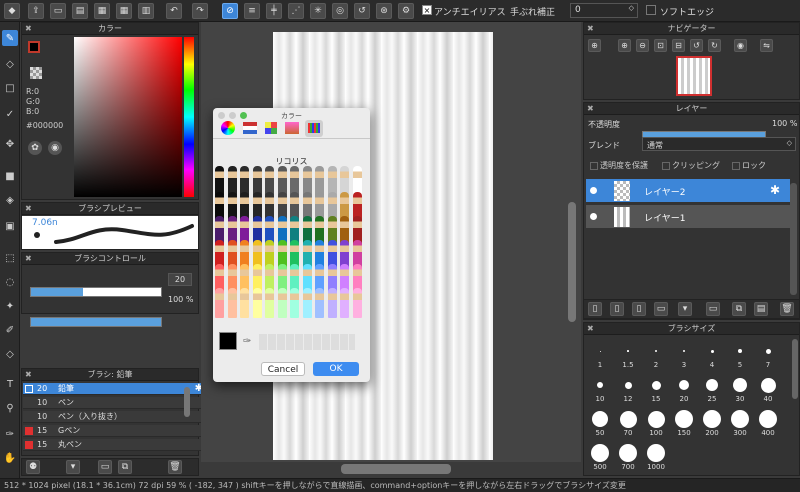  I want to click on snap-ellipse-icon: ⊛, so click(384, 11).